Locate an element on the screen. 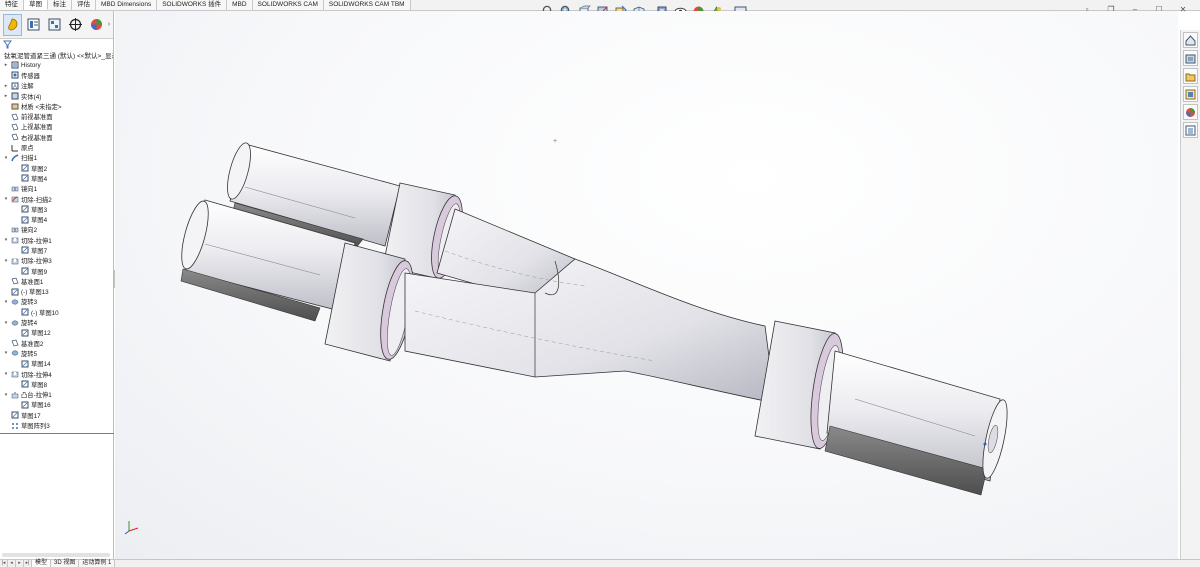 The image size is (1200, 567). tree-item: 原点 is located at coordinates (56, 147).